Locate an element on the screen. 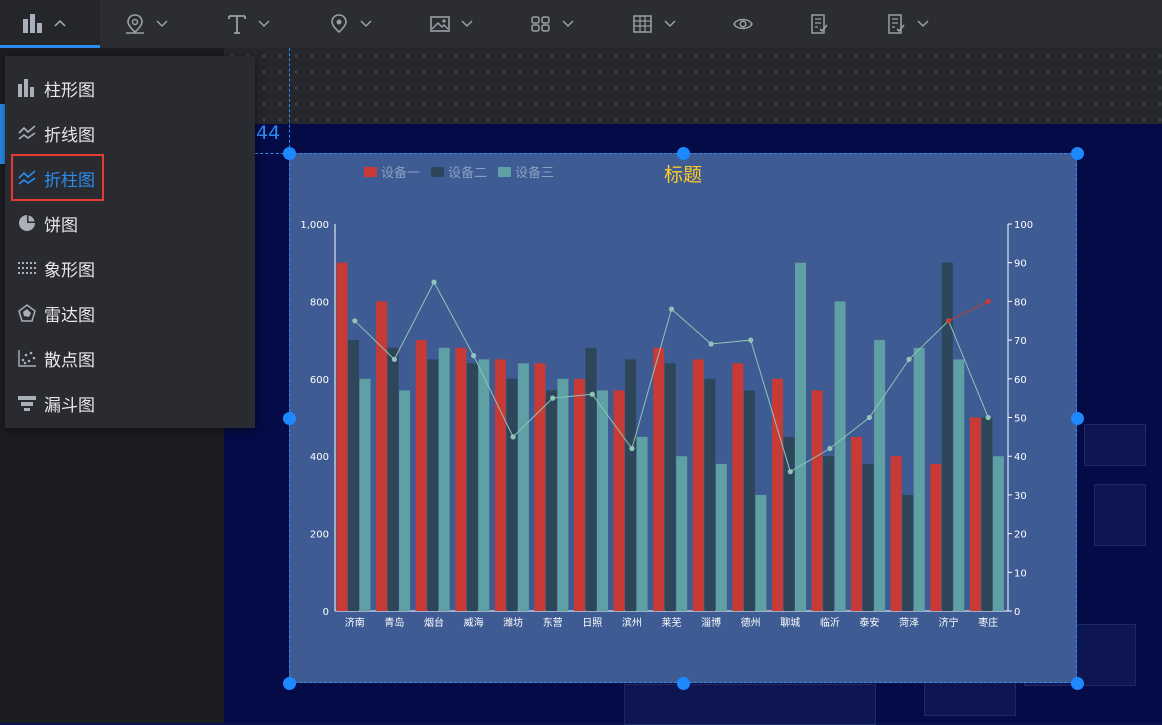  resize-handle-left is located at coordinates (289, 418).